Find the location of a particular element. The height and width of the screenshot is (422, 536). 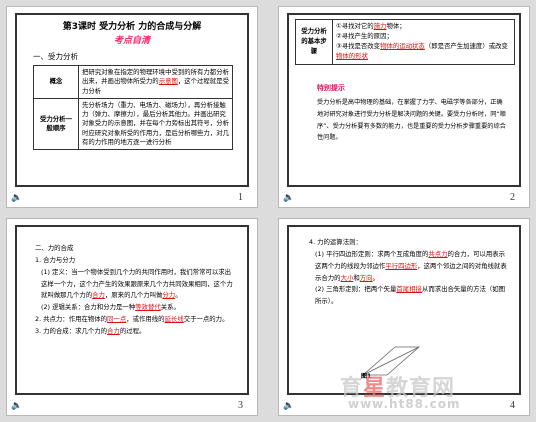

list-item: ②寻找产生的原因； is located at coordinates (364, 35).